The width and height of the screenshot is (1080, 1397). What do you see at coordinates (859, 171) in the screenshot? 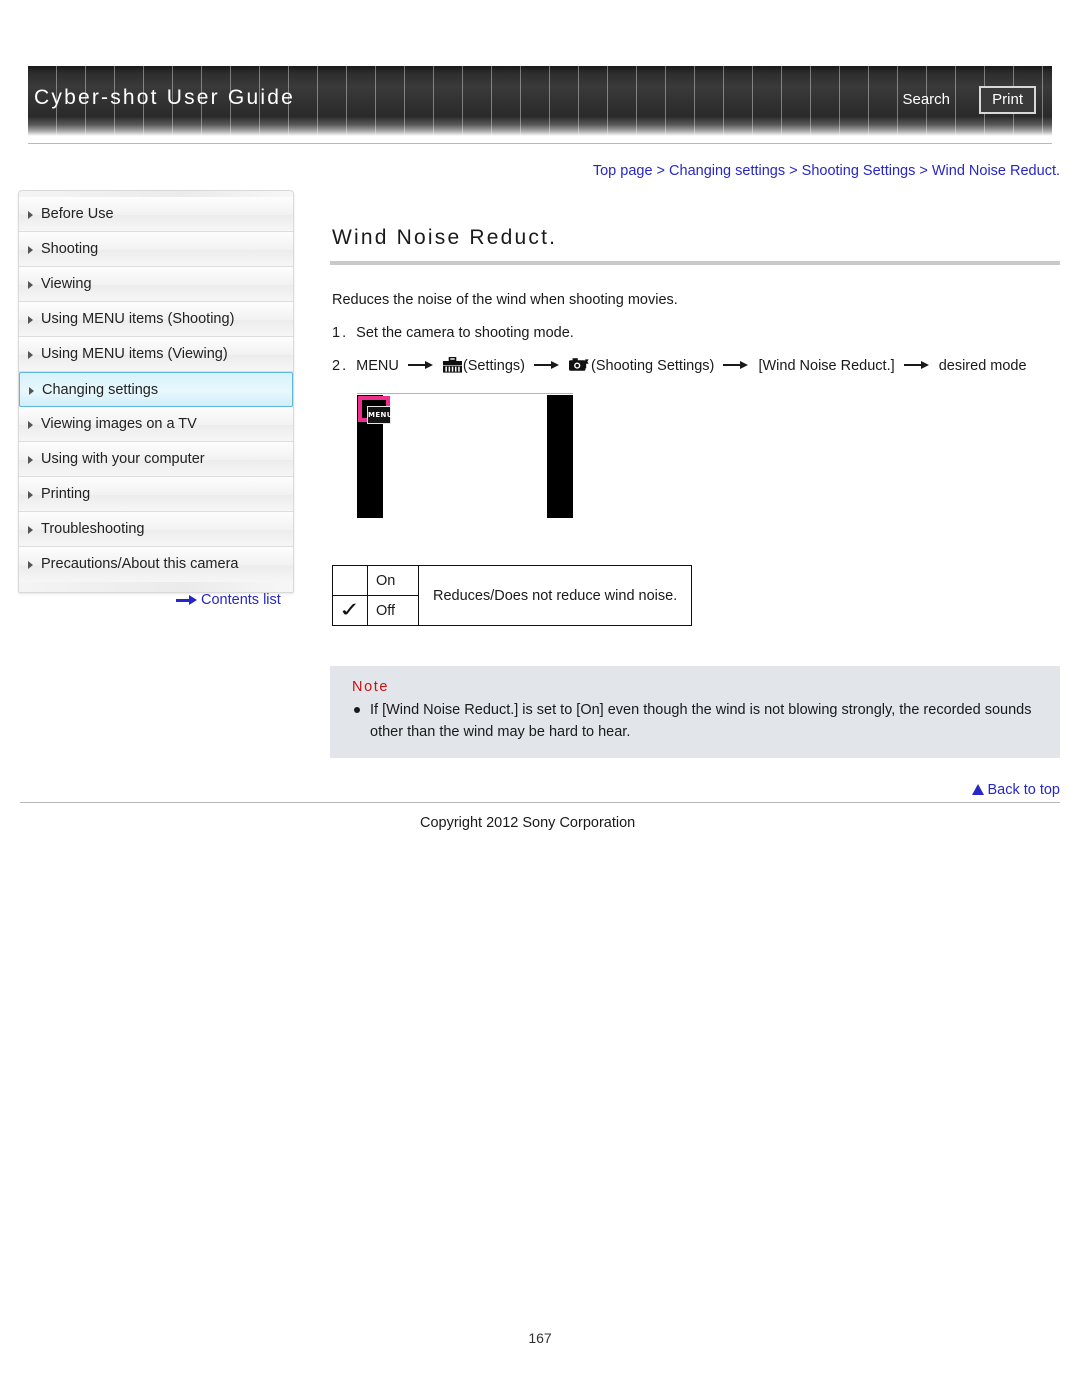
I see `breadcrumb-item-shooting-settings: Shooting Settings` at bounding box center [859, 171].